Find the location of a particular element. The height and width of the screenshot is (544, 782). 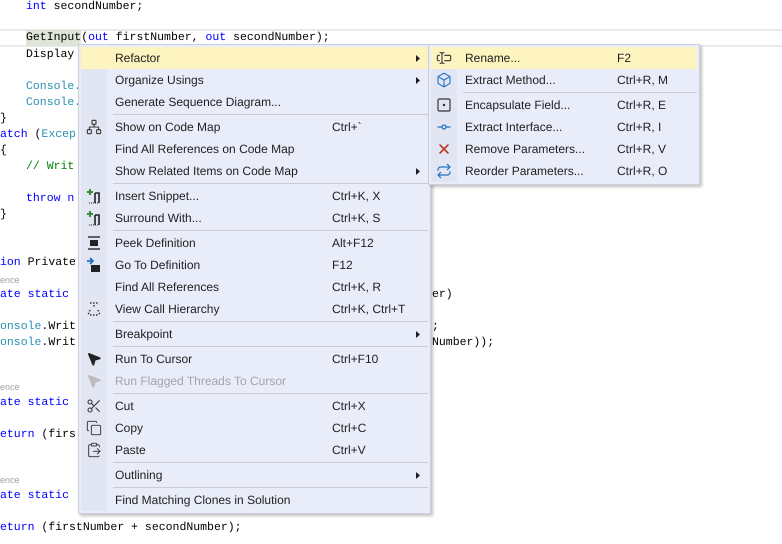

code-token: (firstNumber + secondNumber); is located at coordinates (141, 528).